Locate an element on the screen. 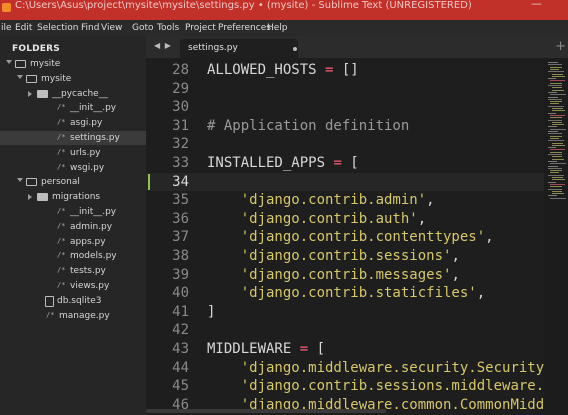  code-line: 'django.contrib.staticfiles', is located at coordinates (346, 293).